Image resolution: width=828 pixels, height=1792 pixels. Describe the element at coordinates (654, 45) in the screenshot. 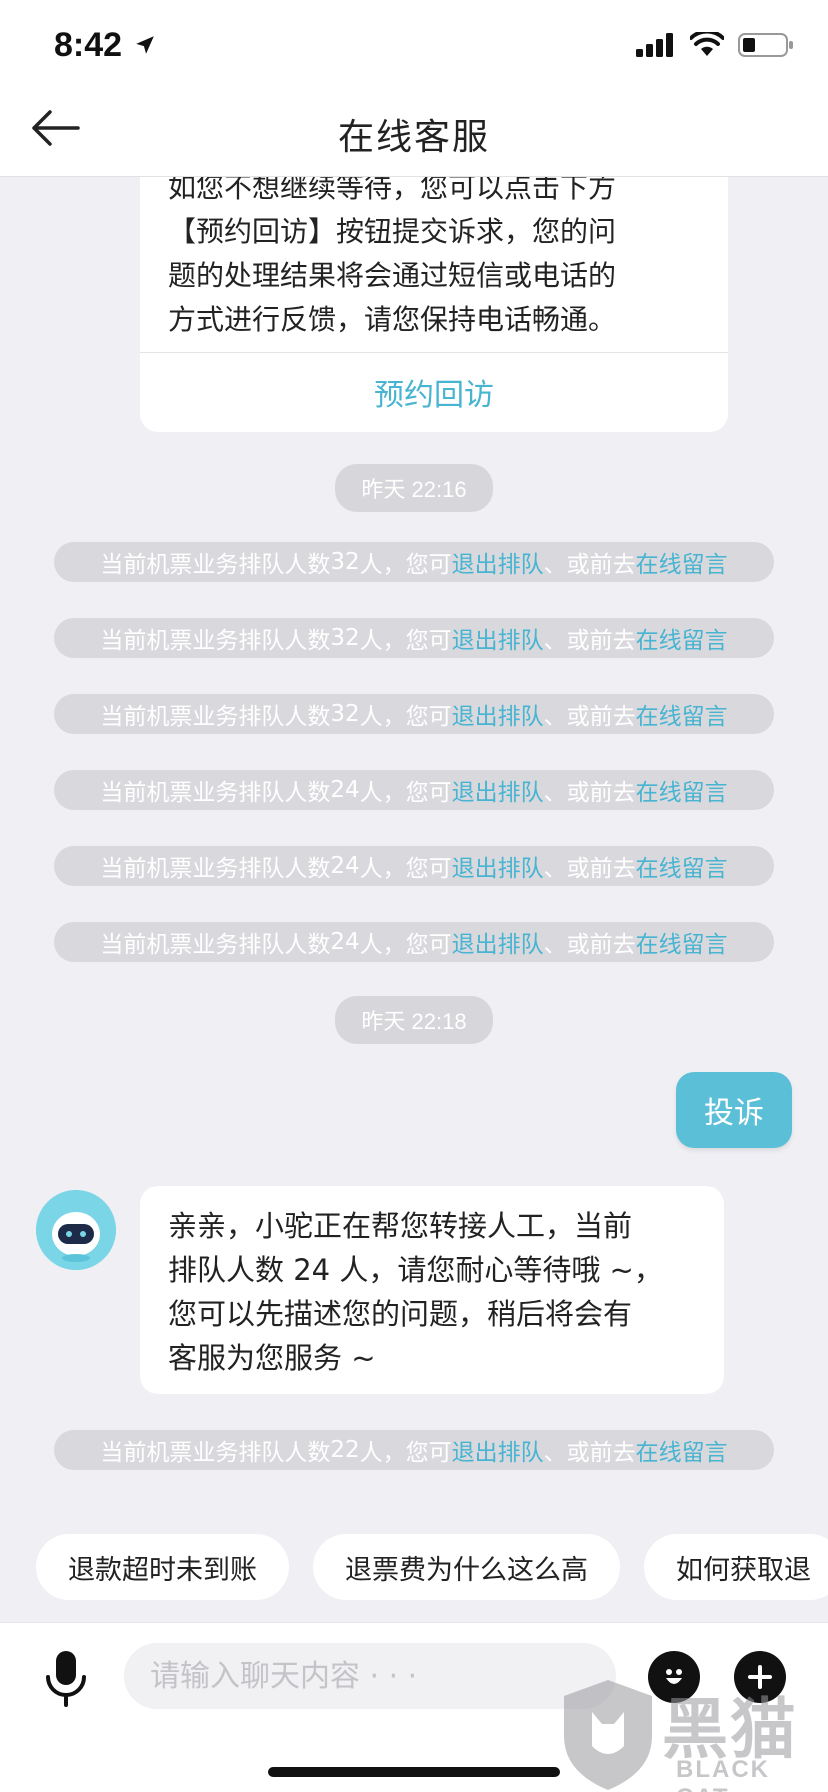

I see `signal-icon` at that location.